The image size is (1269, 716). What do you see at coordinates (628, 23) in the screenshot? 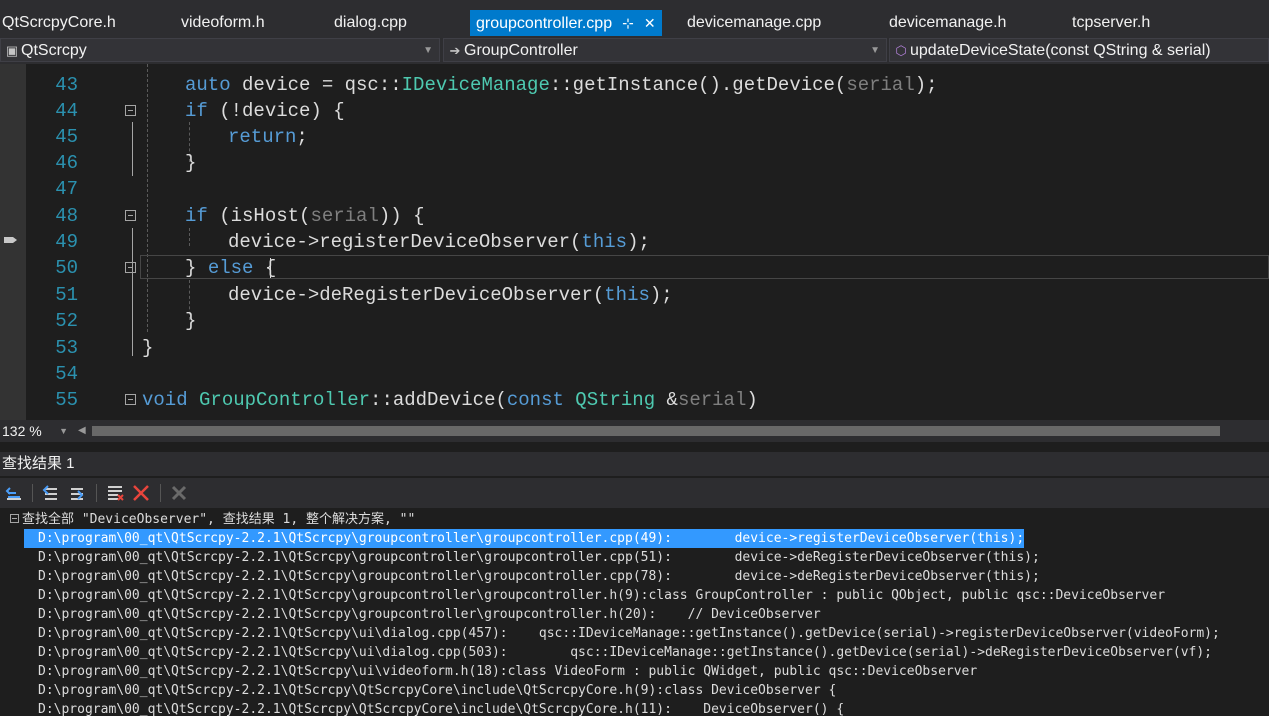
I see `pin-icon: ⊹` at bounding box center [628, 23].